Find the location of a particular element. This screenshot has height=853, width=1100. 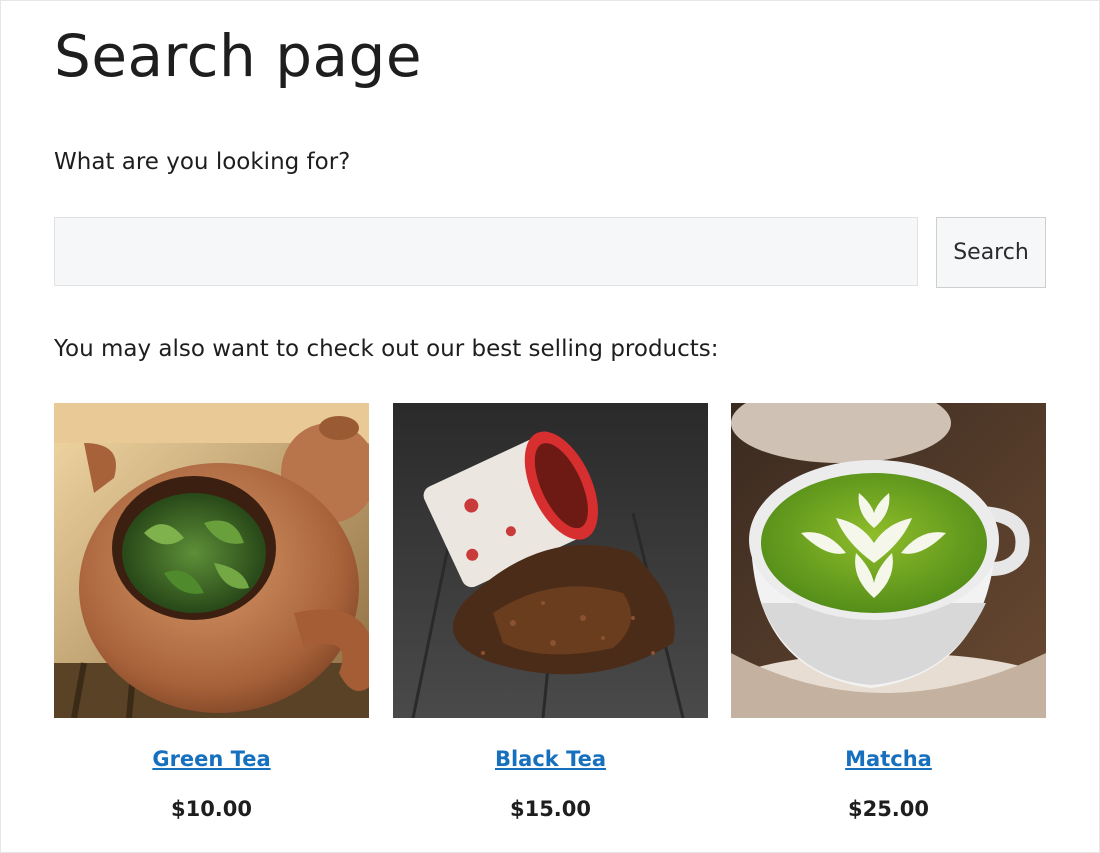

product-price: $15.00 is located at coordinates (550, 809).